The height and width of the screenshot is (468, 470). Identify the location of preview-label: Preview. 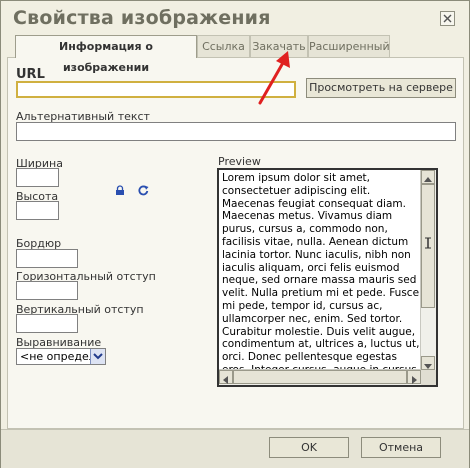
(239, 161).